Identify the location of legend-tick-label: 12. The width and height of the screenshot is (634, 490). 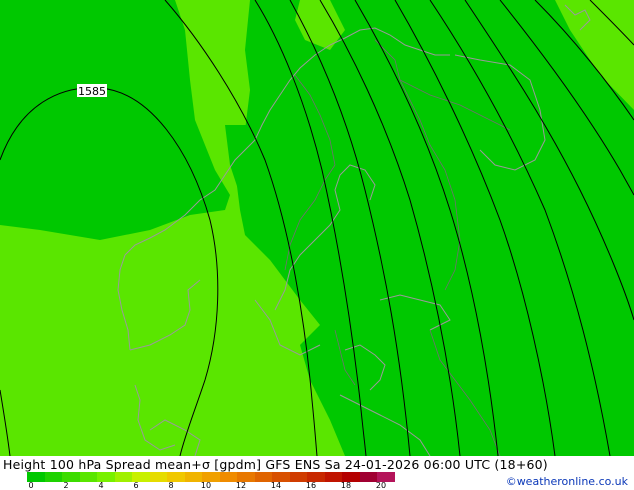
(241, 485).